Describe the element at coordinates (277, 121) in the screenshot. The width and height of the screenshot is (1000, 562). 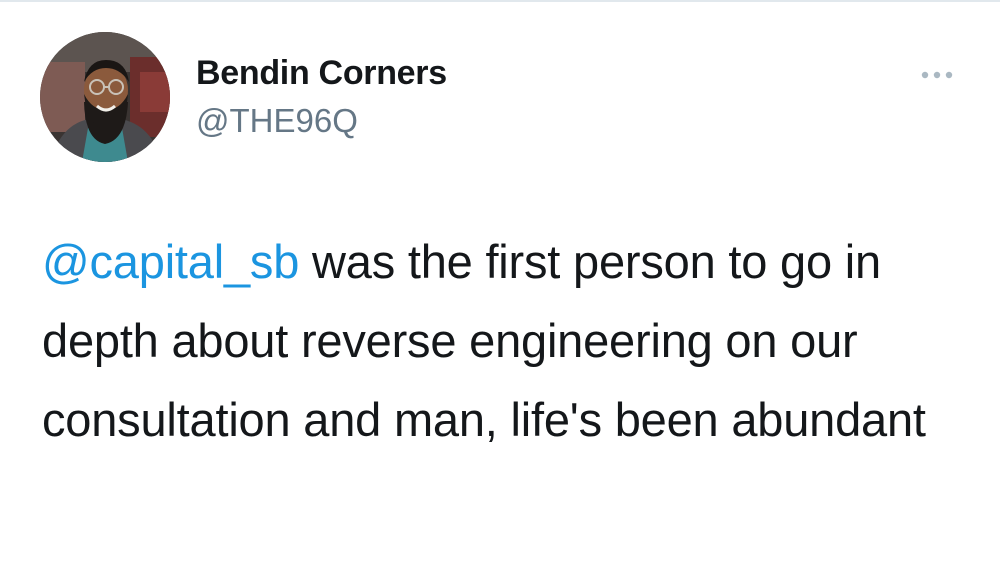
I see `author-handle: @THE96Q` at that location.